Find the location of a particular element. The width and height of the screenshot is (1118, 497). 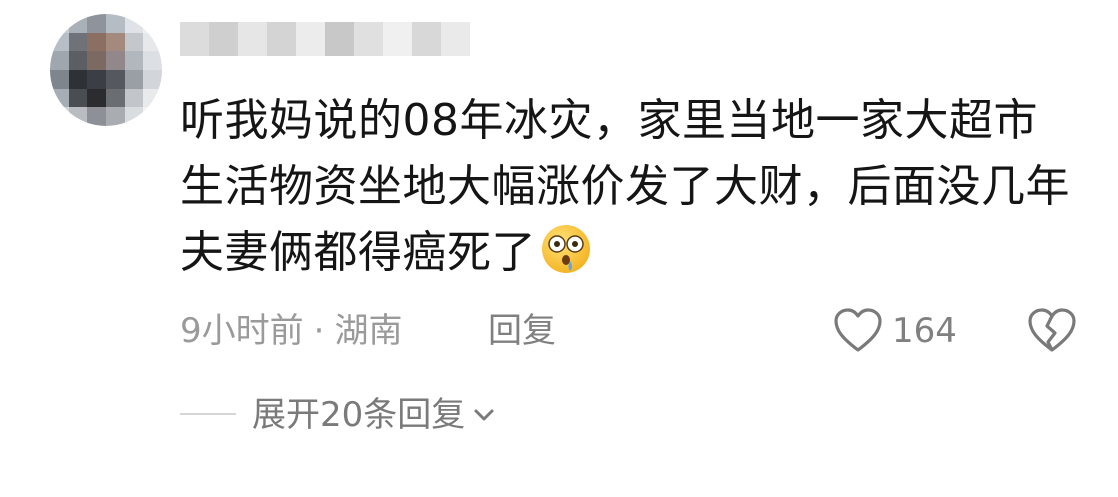

replies-divider is located at coordinates (208, 414).